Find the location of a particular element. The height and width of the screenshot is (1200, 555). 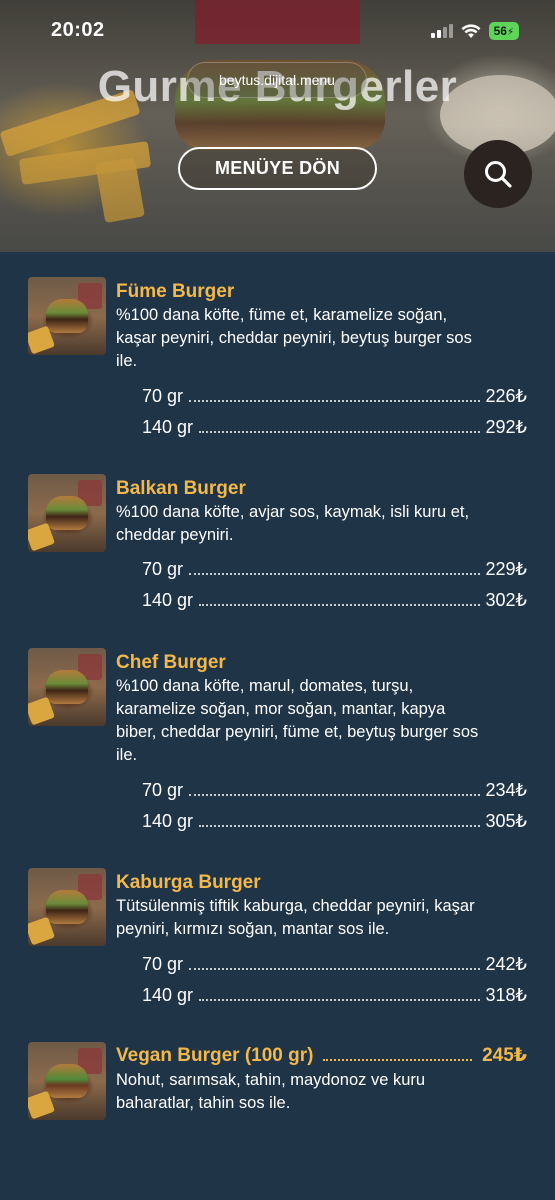

price-value: 305₺ is located at coordinates (506, 821).